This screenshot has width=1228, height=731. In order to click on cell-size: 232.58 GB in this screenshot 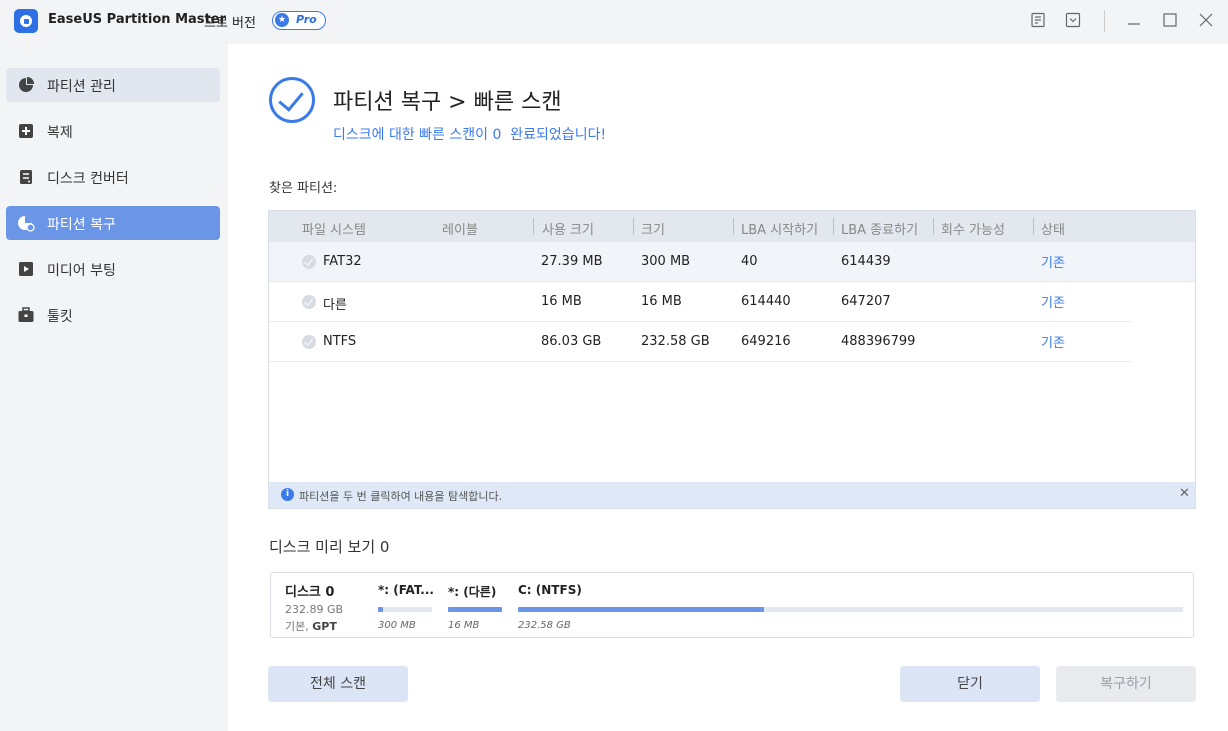, I will do `click(675, 341)`.